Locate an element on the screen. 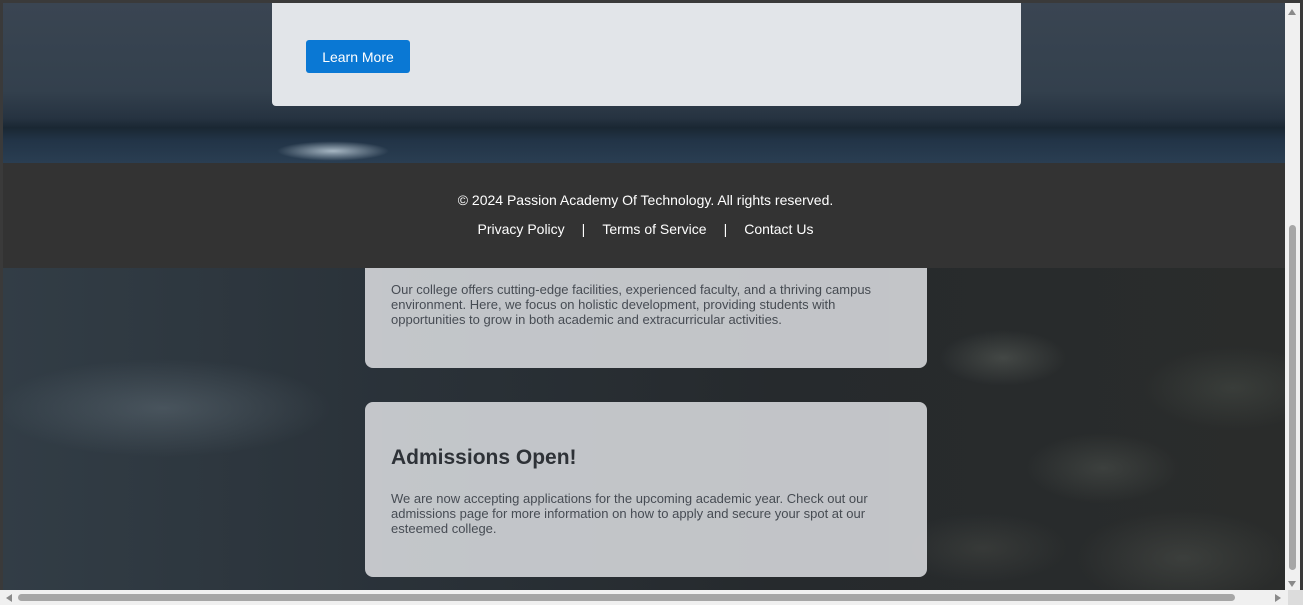  vertical-scrollbar is located at coordinates (1292, 298).